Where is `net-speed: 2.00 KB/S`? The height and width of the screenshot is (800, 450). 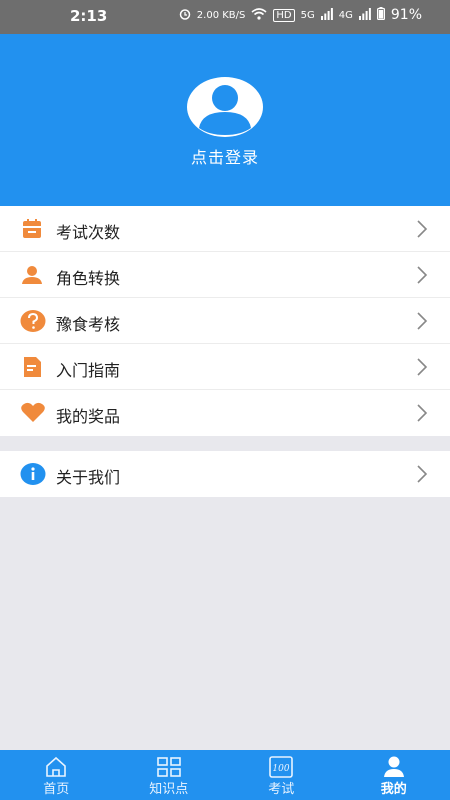 net-speed: 2.00 KB/S is located at coordinates (221, 15).